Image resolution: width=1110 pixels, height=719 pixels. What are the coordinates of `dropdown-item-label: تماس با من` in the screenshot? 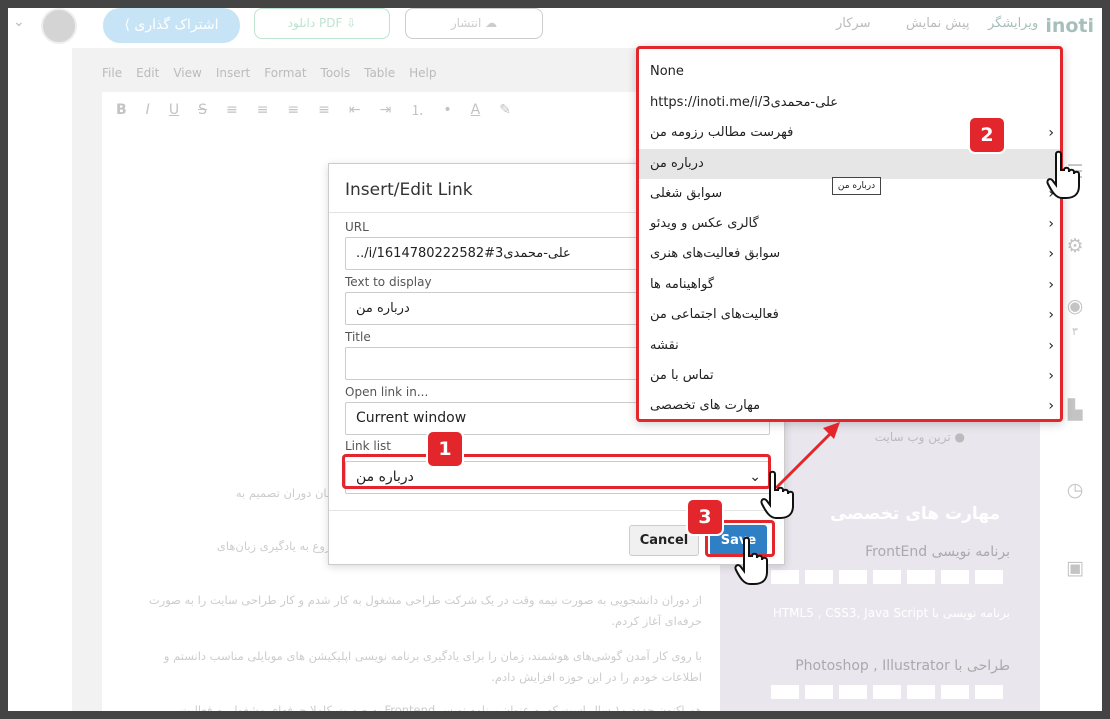 It's located at (682, 375).